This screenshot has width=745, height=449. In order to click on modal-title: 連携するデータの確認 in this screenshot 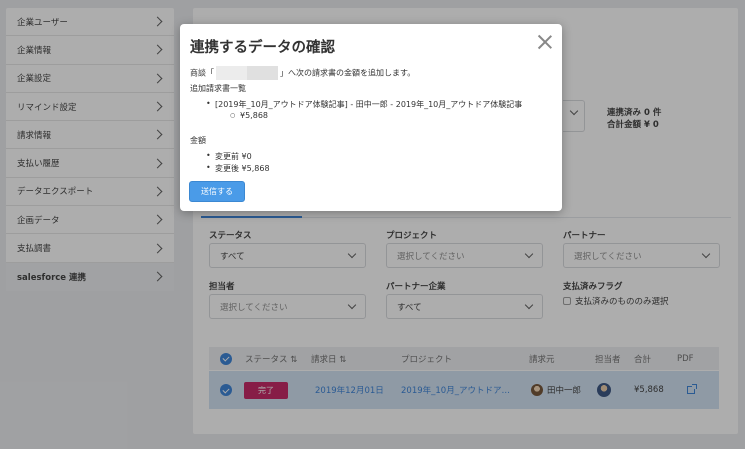, I will do `click(262, 48)`.